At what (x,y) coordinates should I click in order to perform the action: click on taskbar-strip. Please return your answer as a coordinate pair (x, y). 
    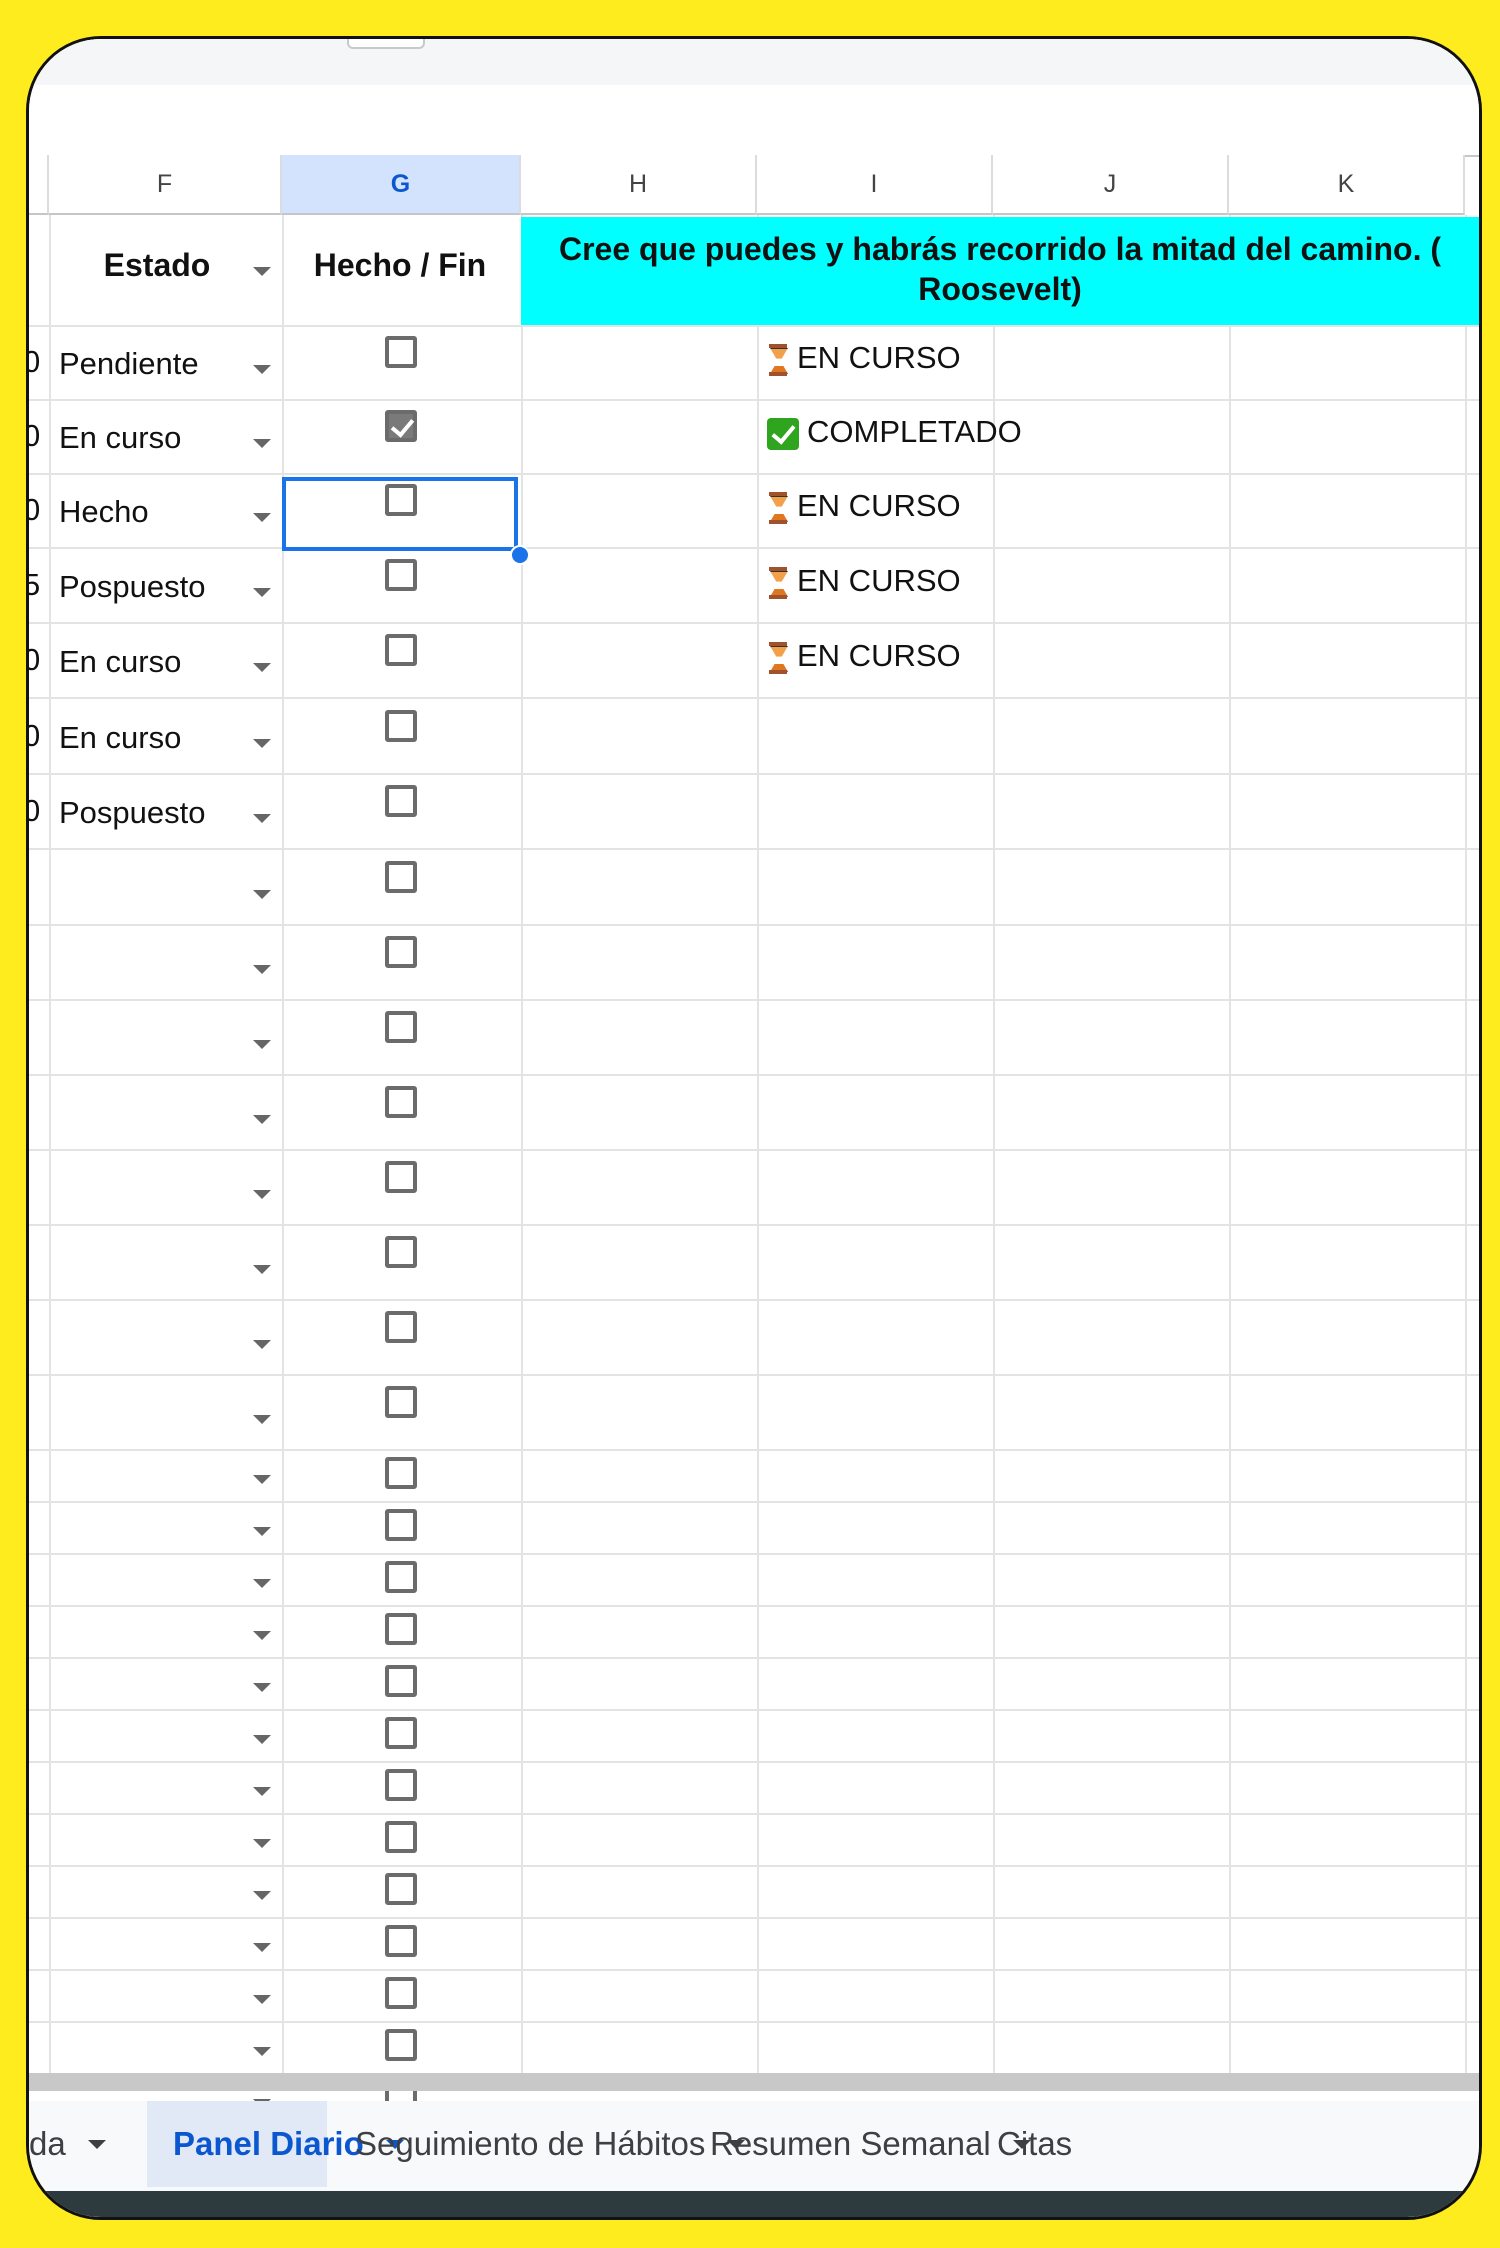
    Looking at the image, I should click on (754, 2204).